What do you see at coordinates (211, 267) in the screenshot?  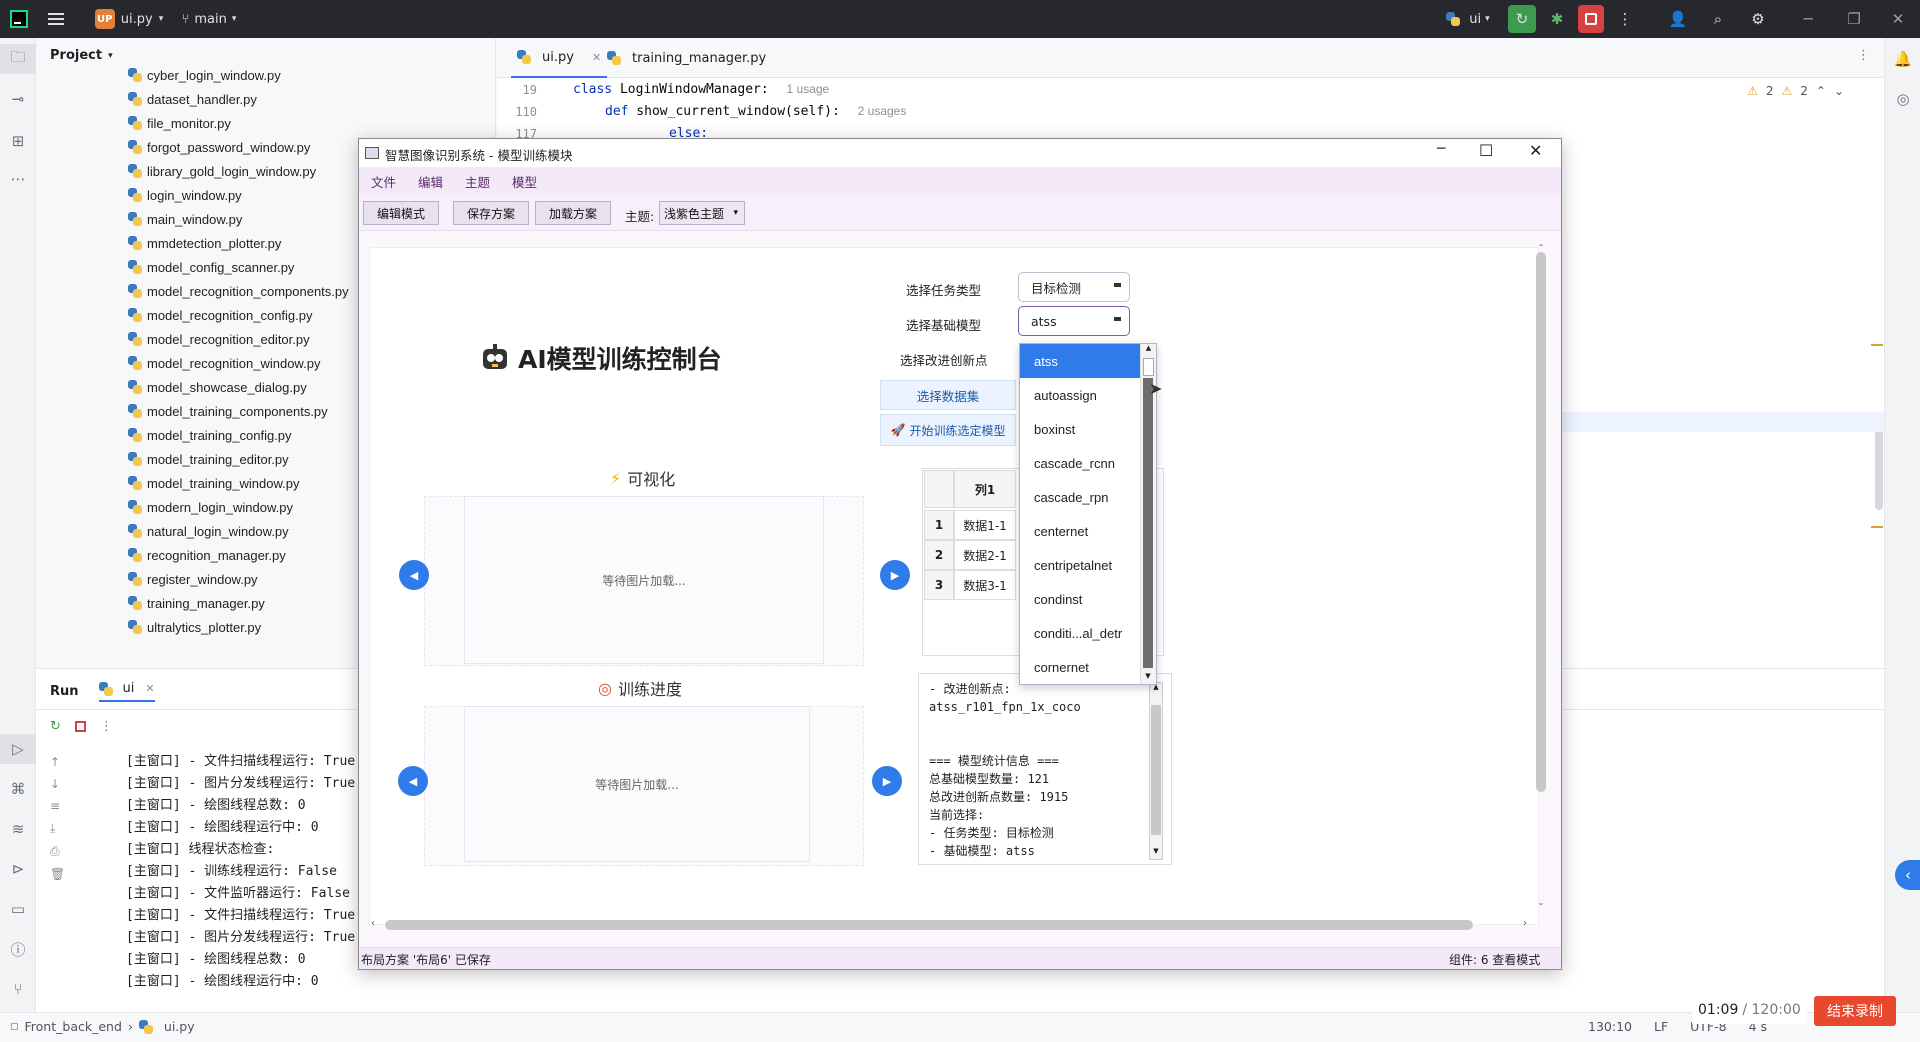 I see `file-tree-item: model_config_scanner.py` at bounding box center [211, 267].